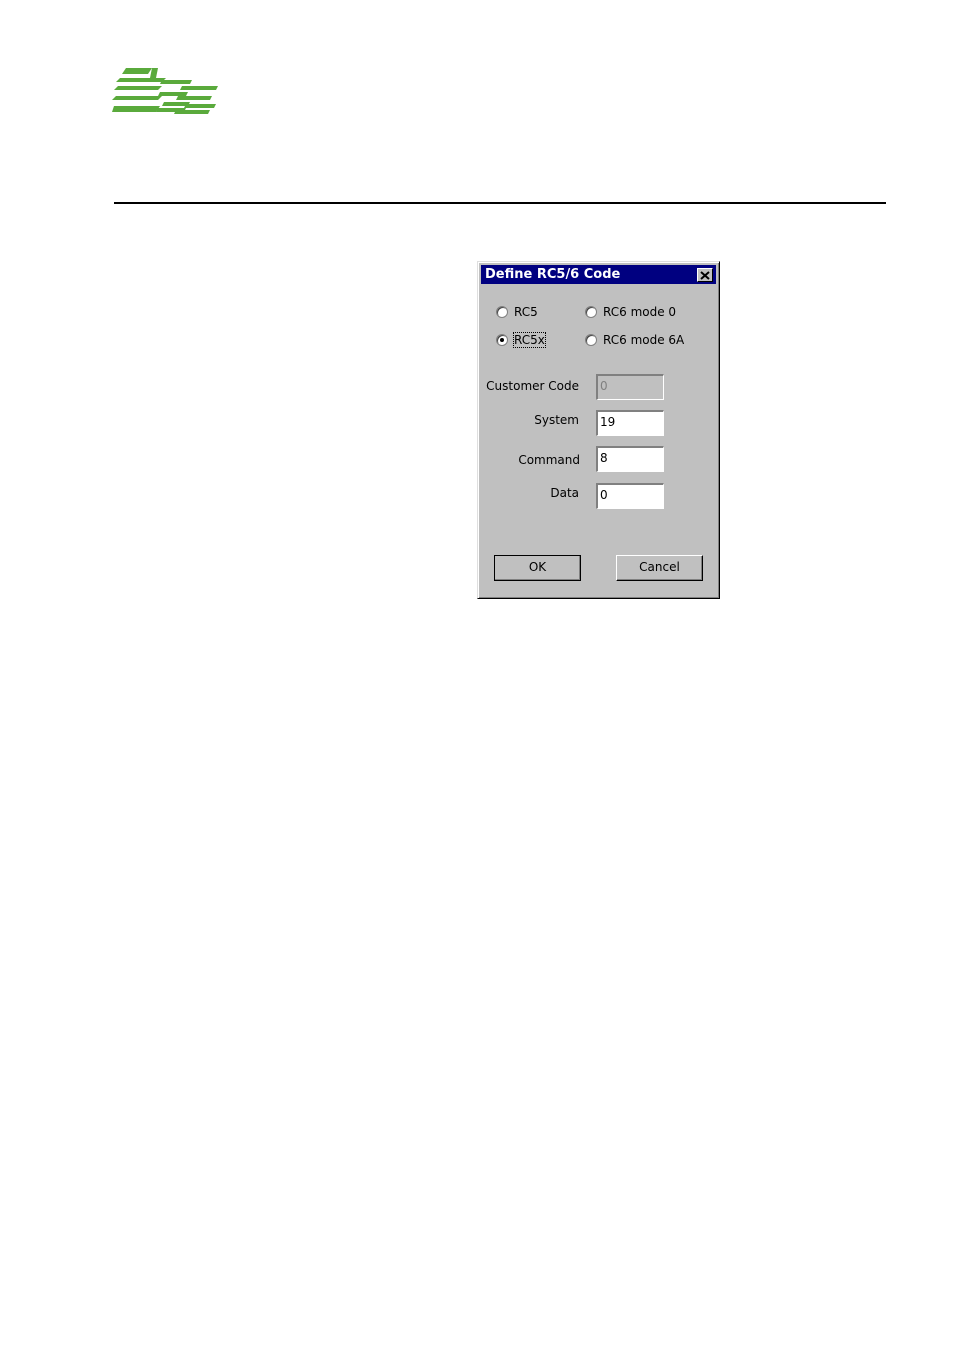  I want to click on radio-rc5-circle, so click(502, 312).